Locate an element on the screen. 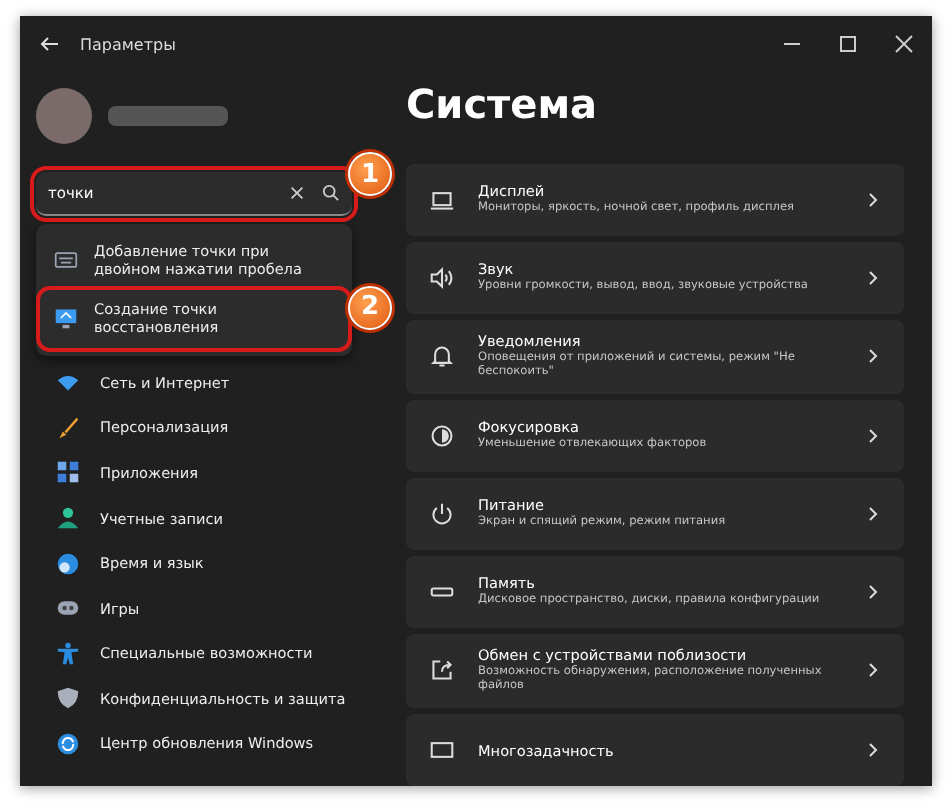 This screenshot has height=802, width=948. update-icon is located at coordinates (68, 743).